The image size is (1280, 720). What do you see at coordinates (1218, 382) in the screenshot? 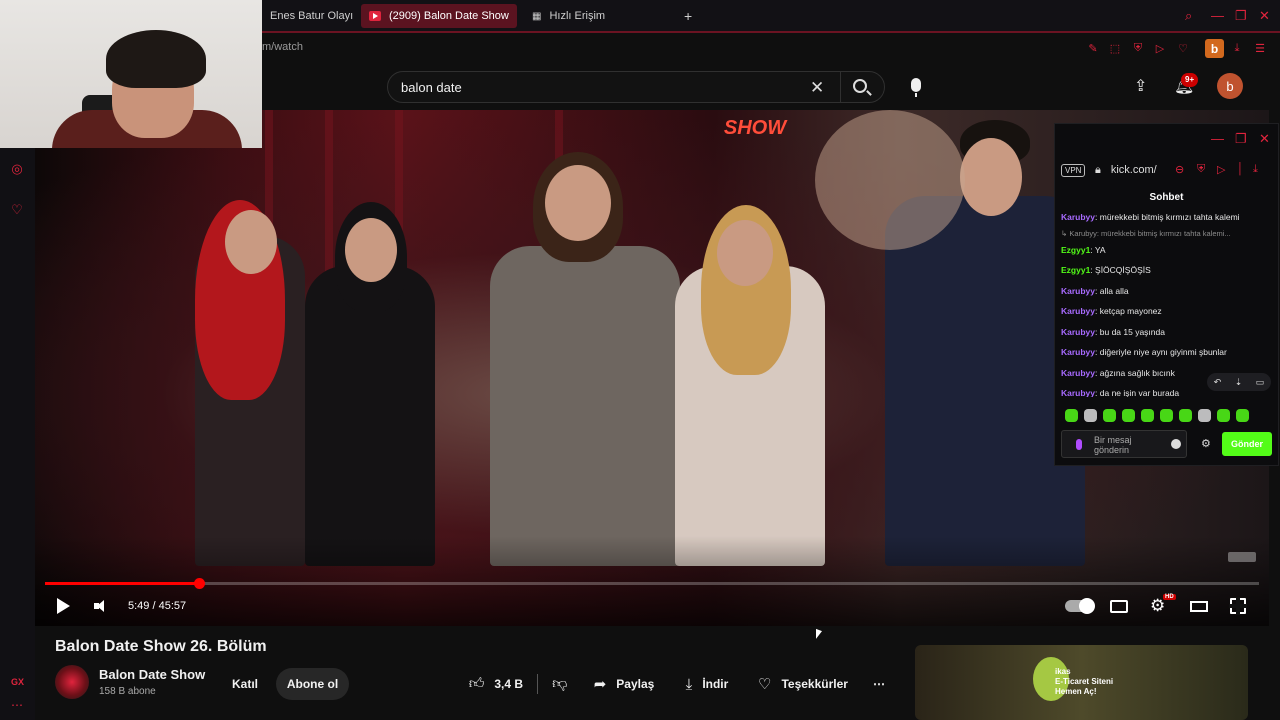
I see `reply-icon: ↶` at bounding box center [1218, 382].